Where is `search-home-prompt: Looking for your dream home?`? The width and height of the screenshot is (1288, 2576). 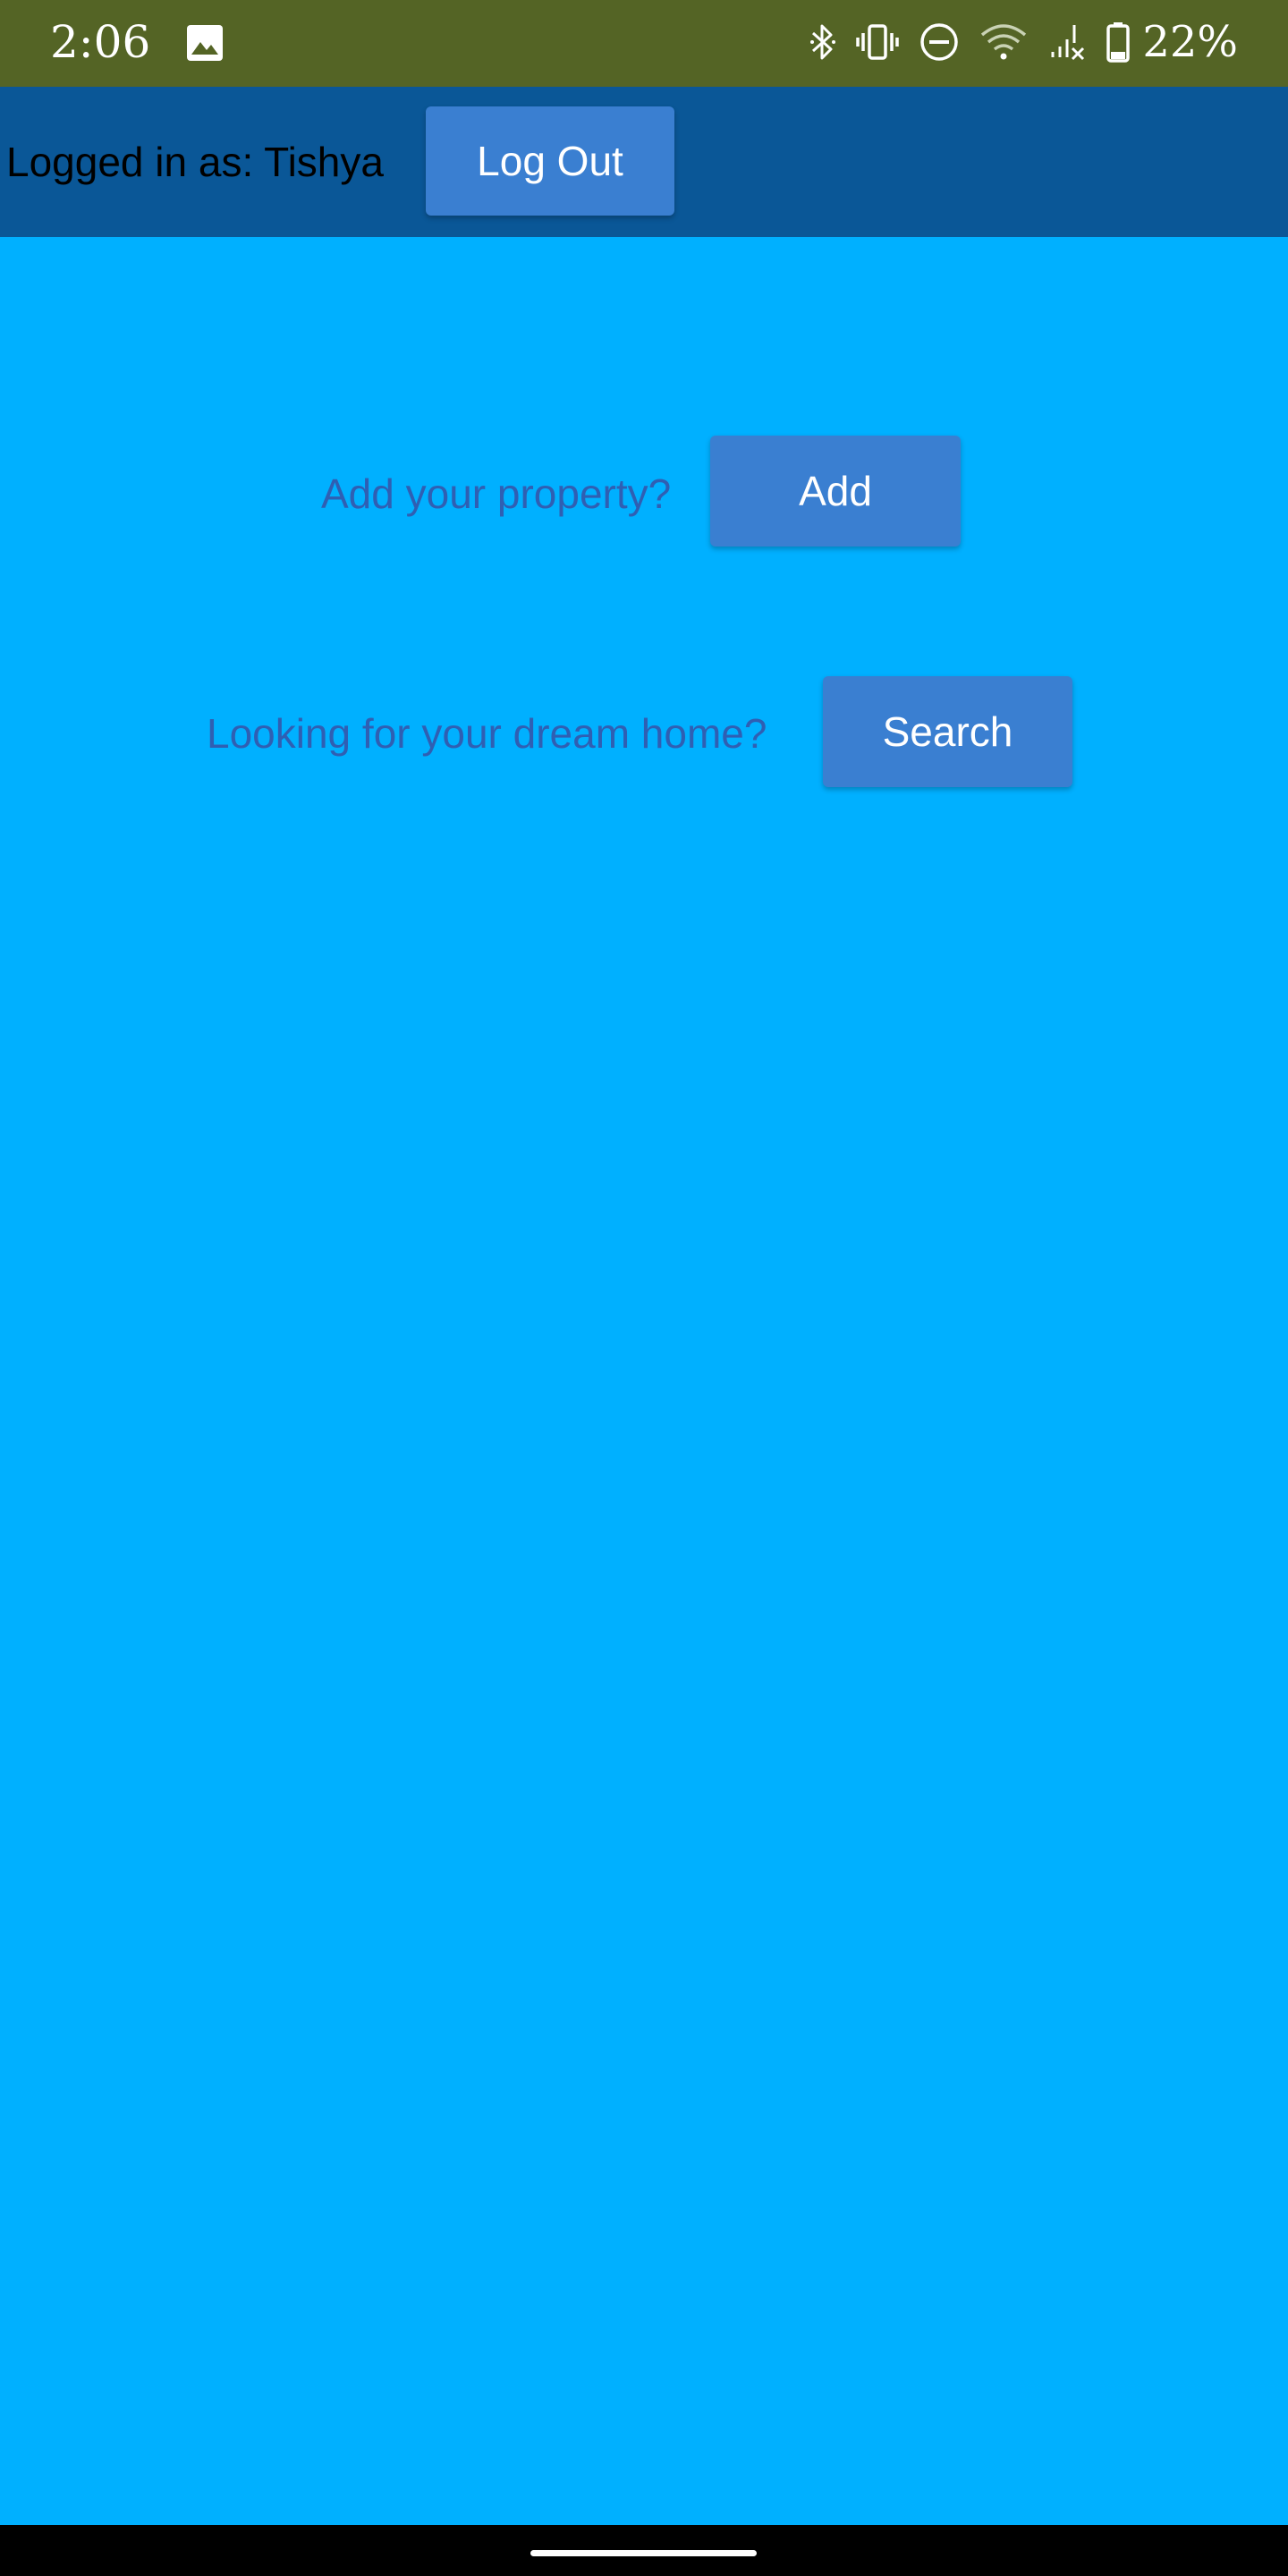
search-home-prompt: Looking for your dream home? is located at coordinates (487, 733).